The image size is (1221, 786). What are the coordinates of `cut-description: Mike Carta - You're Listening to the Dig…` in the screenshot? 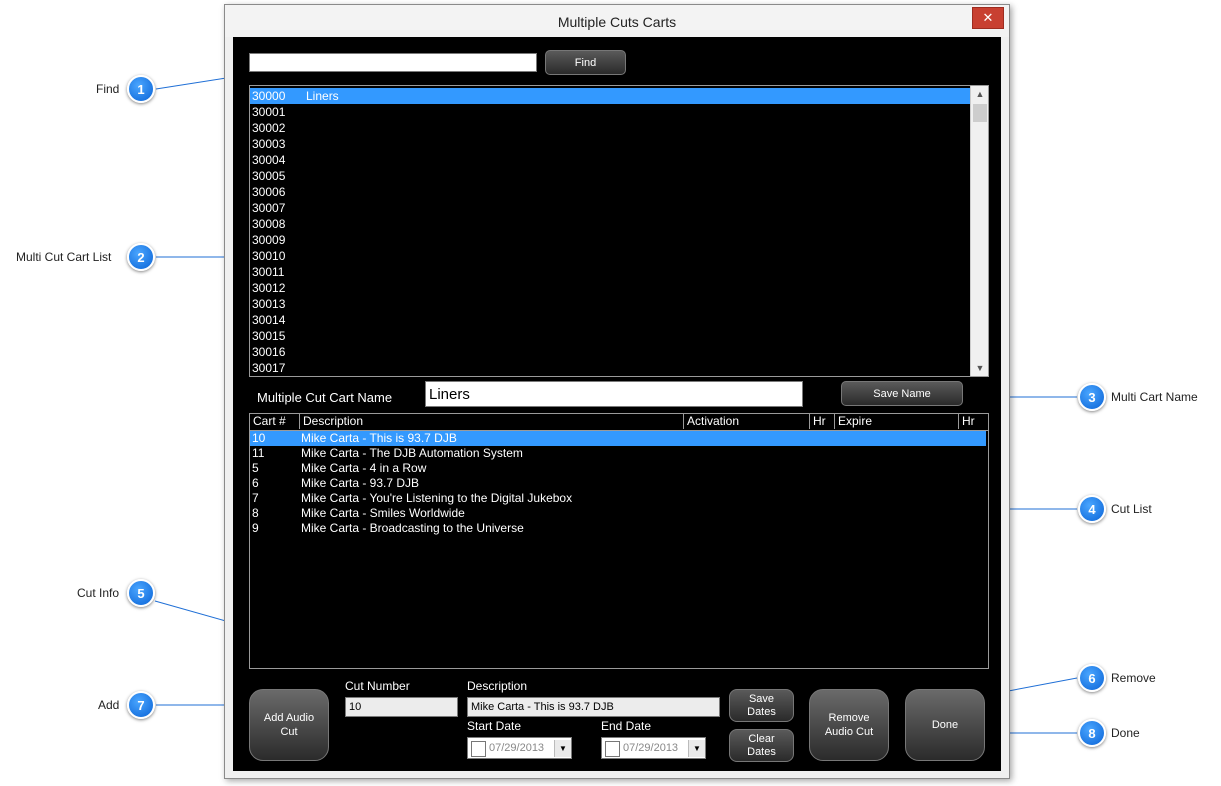 It's located at (437, 498).